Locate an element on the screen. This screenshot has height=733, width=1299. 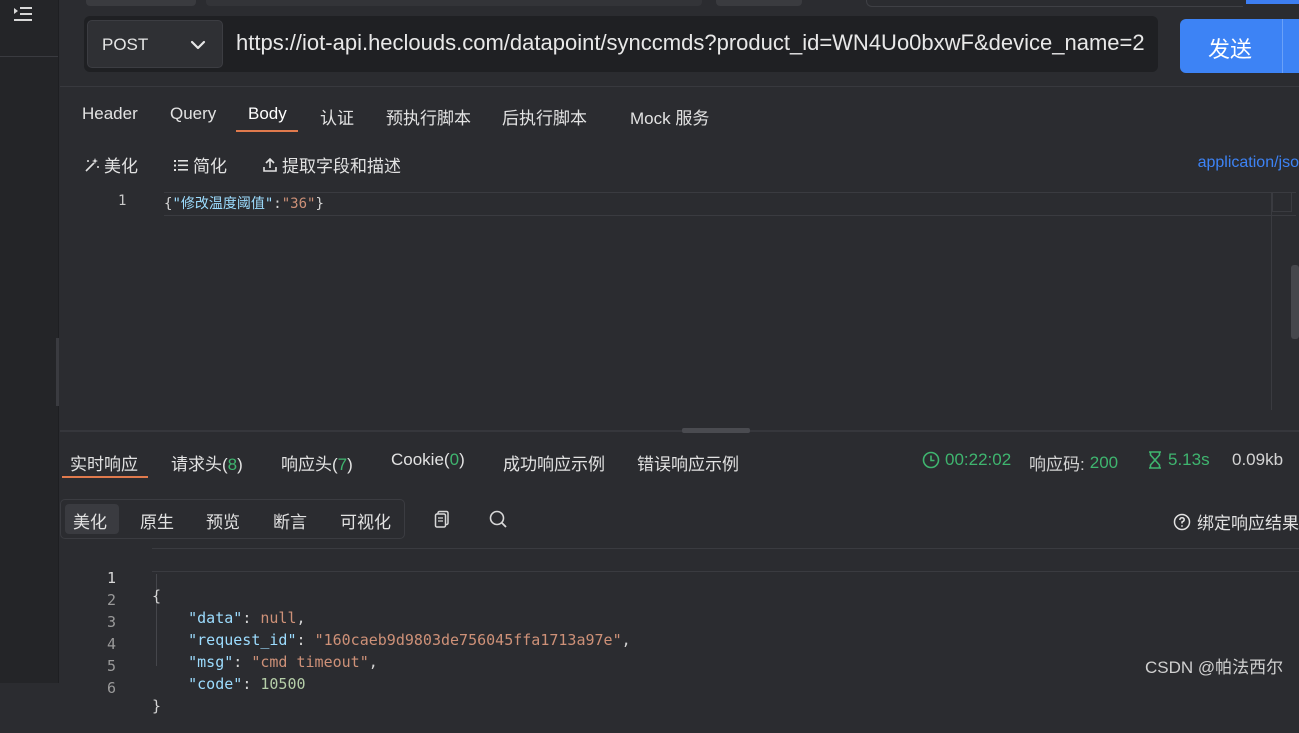
tab-auth: 认证 is located at coordinates (337, 116).